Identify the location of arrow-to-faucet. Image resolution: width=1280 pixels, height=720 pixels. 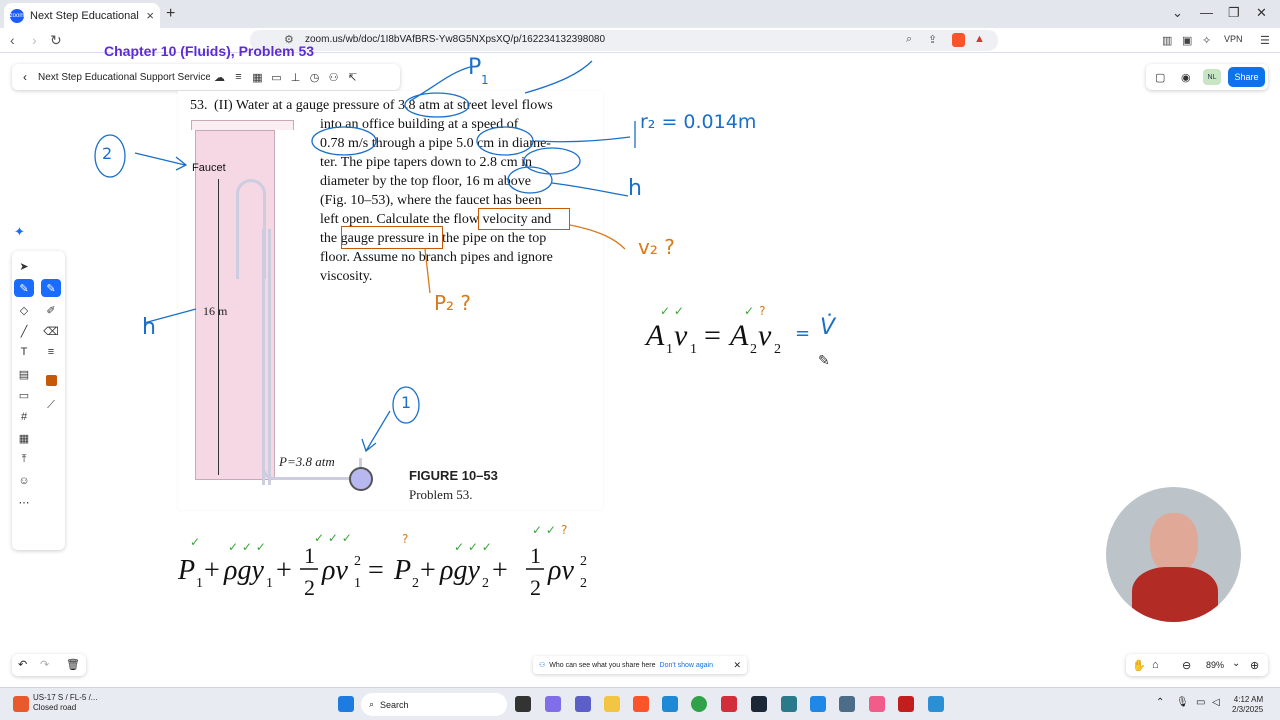
(161, 161).